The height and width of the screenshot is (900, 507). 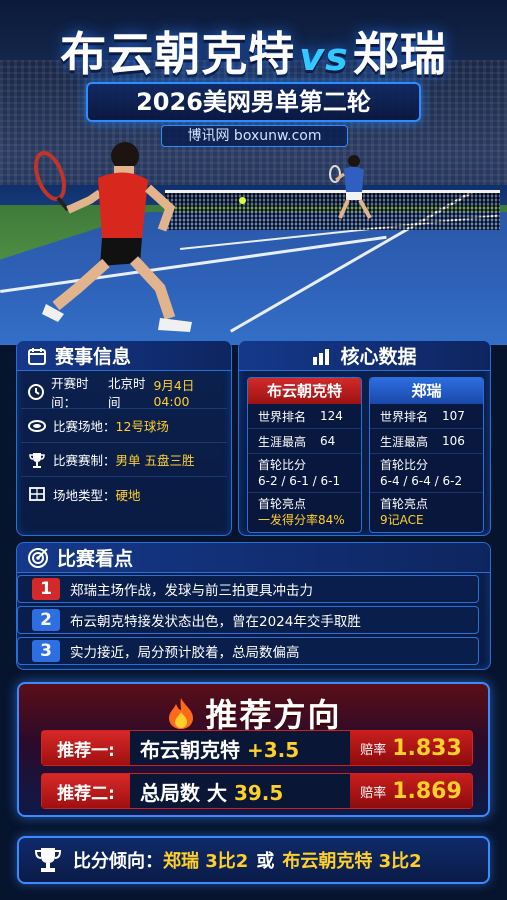 I want to click on recommendation-item: 推荐二: 总局数 大 39.5 赔率 1.869, so click(x=257, y=791).